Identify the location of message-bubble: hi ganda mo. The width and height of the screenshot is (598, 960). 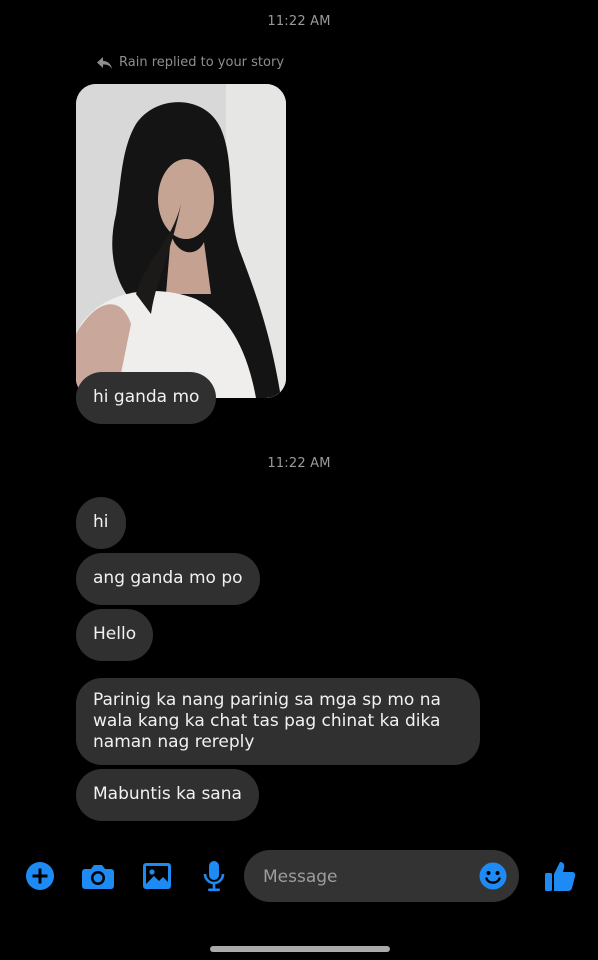
(146, 398).